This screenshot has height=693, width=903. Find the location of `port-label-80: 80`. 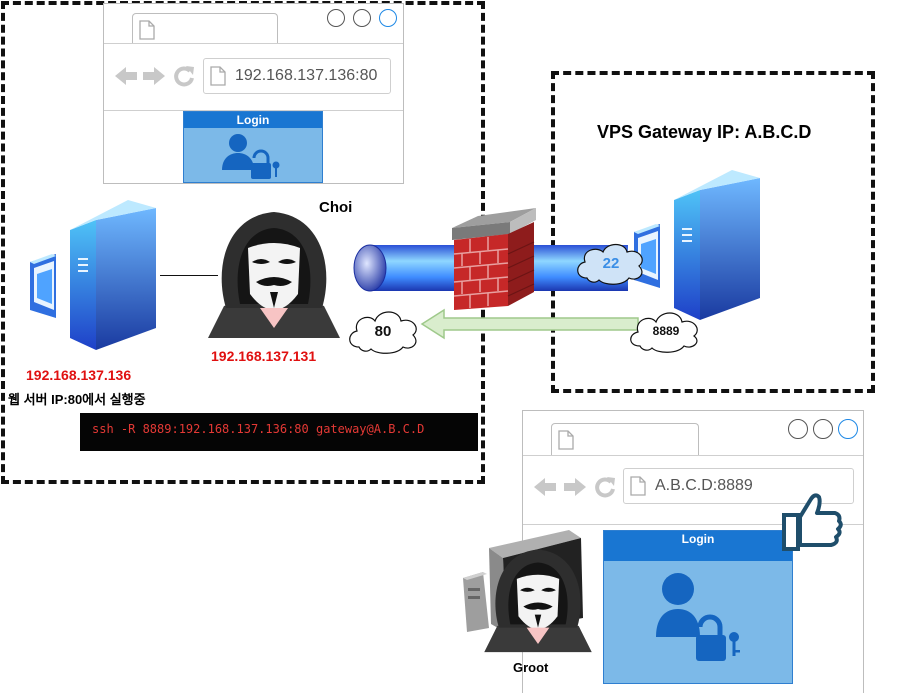

port-label-80: 80 is located at coordinates (383, 331).